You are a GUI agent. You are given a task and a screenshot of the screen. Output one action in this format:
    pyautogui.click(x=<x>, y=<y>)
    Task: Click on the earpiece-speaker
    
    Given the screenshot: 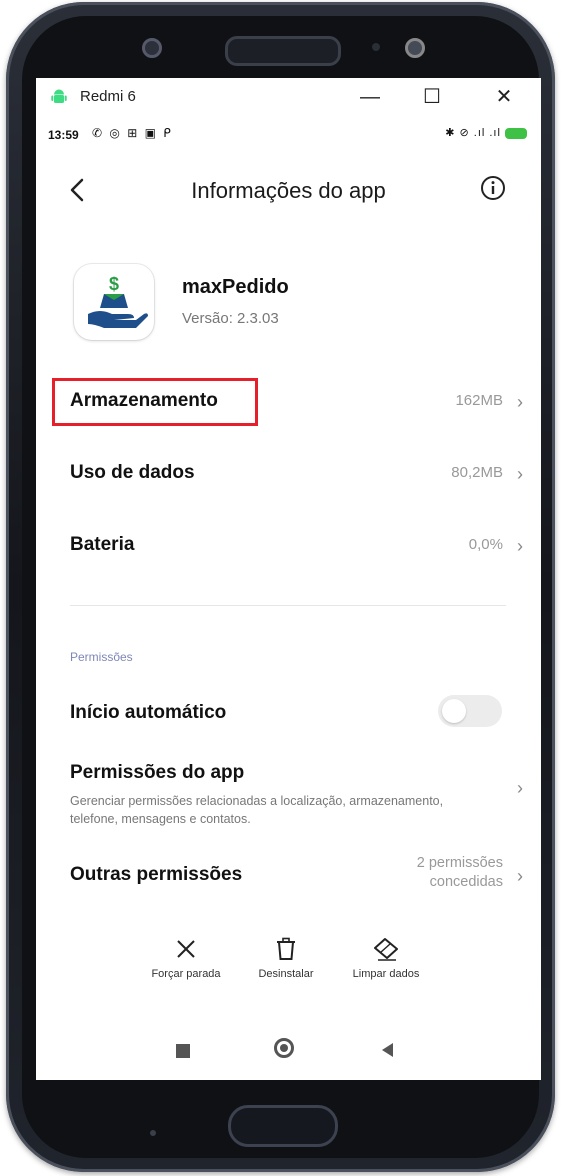 What is the action you would take?
    pyautogui.click(x=283, y=51)
    